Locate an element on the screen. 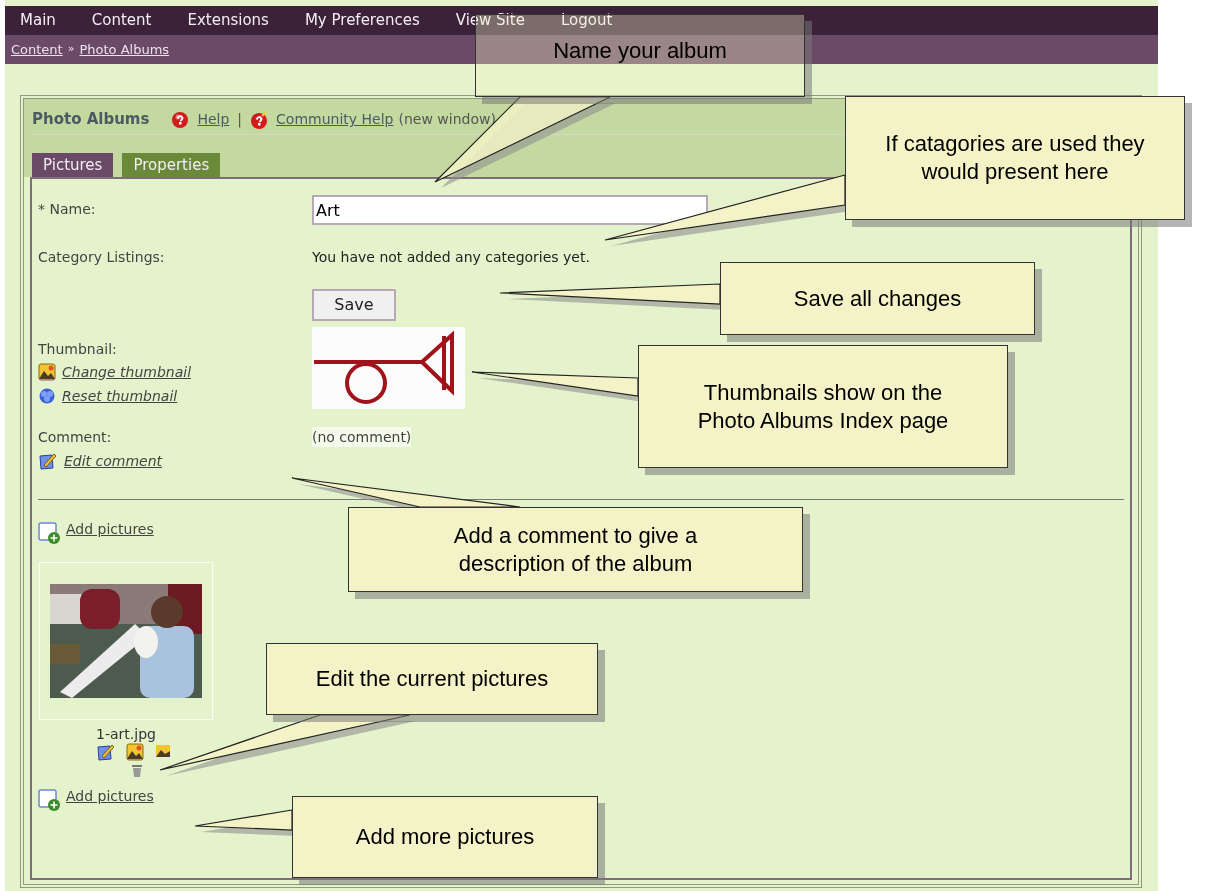 This screenshot has height=891, width=1216. field-label: Thumbnail: is located at coordinates (77, 349).